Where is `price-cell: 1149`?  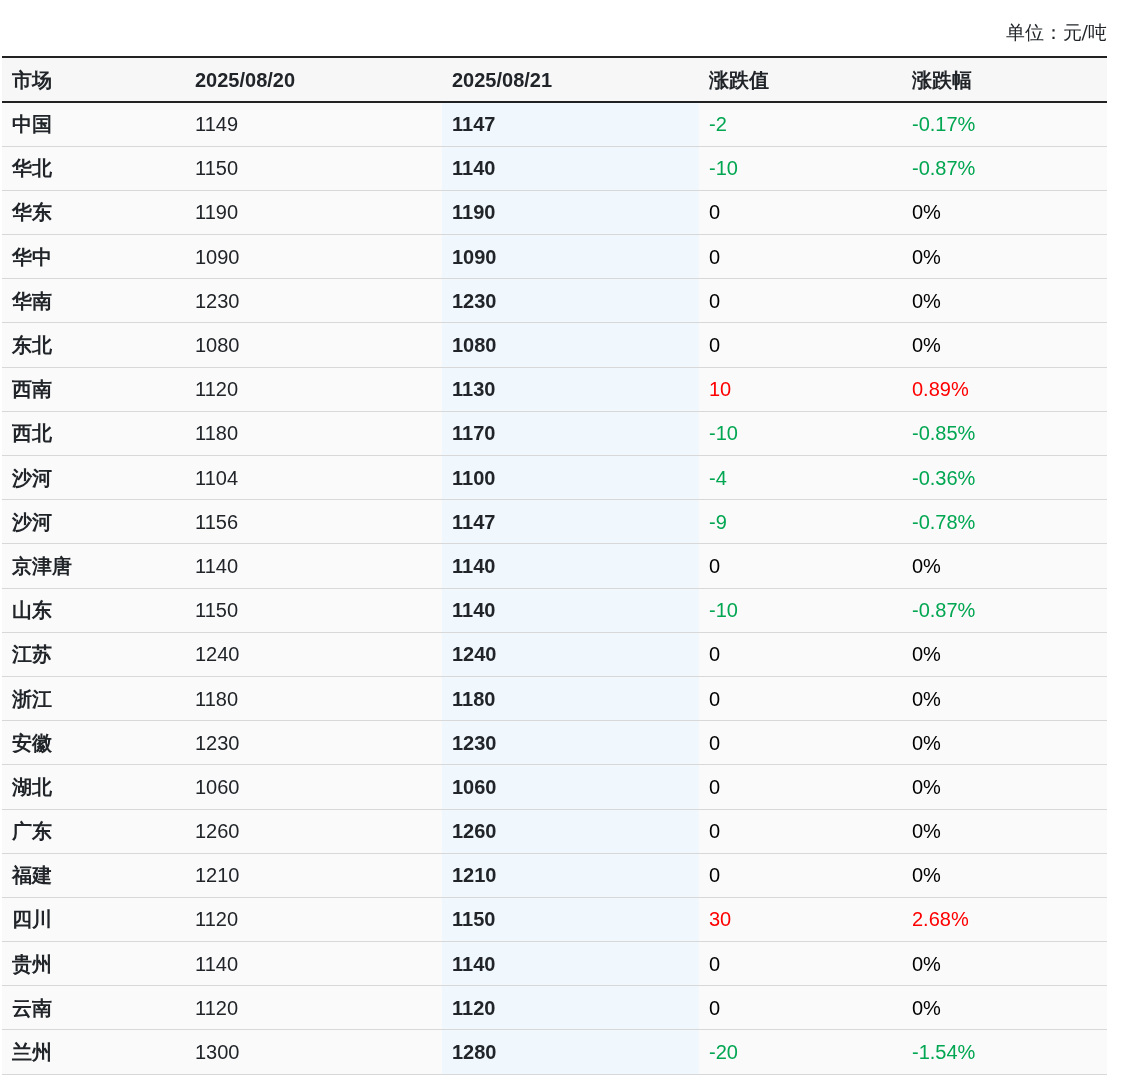
price-cell: 1149 is located at coordinates (313, 124).